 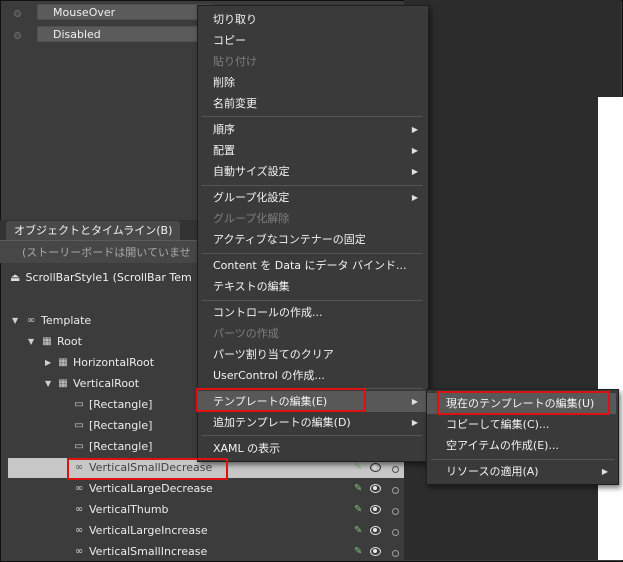 What do you see at coordinates (124, 12) in the screenshot?
I see `state-label: MouseOver` at bounding box center [124, 12].